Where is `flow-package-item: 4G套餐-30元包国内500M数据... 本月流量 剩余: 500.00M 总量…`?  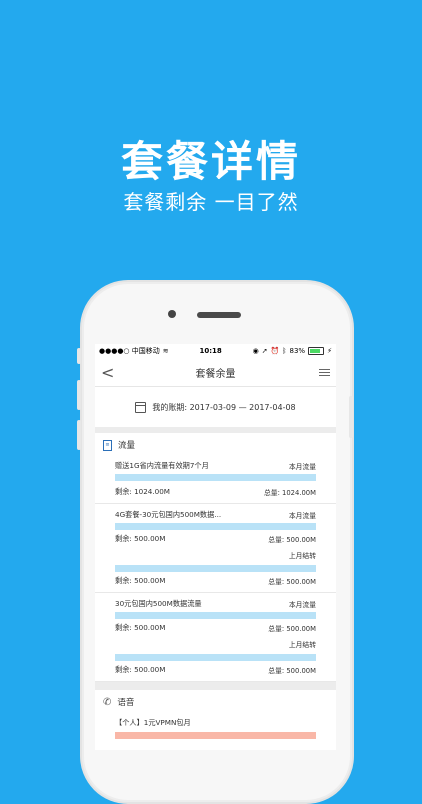
flow-package-item: 4G套餐-30元包国内500M数据... 本月流量 剩余: 500.00M 总量… is located at coordinates (215, 548).